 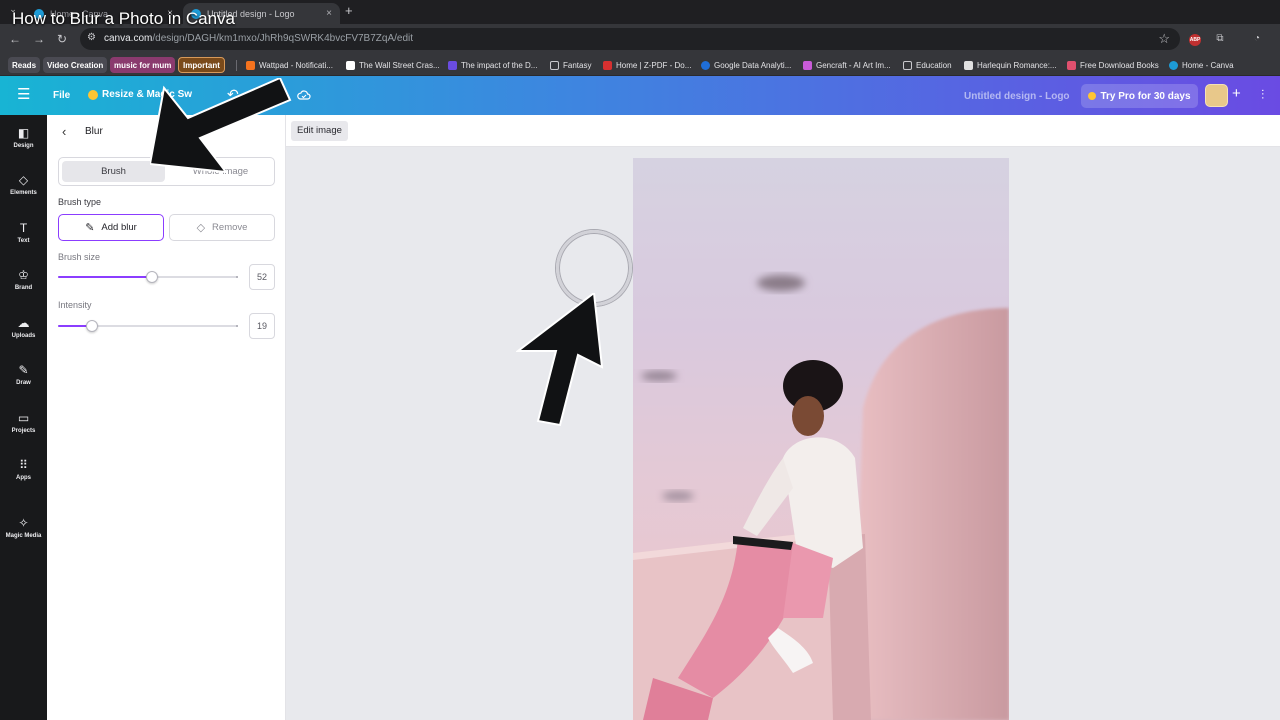 What do you see at coordinates (1113, 65) in the screenshot?
I see `bookmark-free-books: Free Download Books` at bounding box center [1113, 65].